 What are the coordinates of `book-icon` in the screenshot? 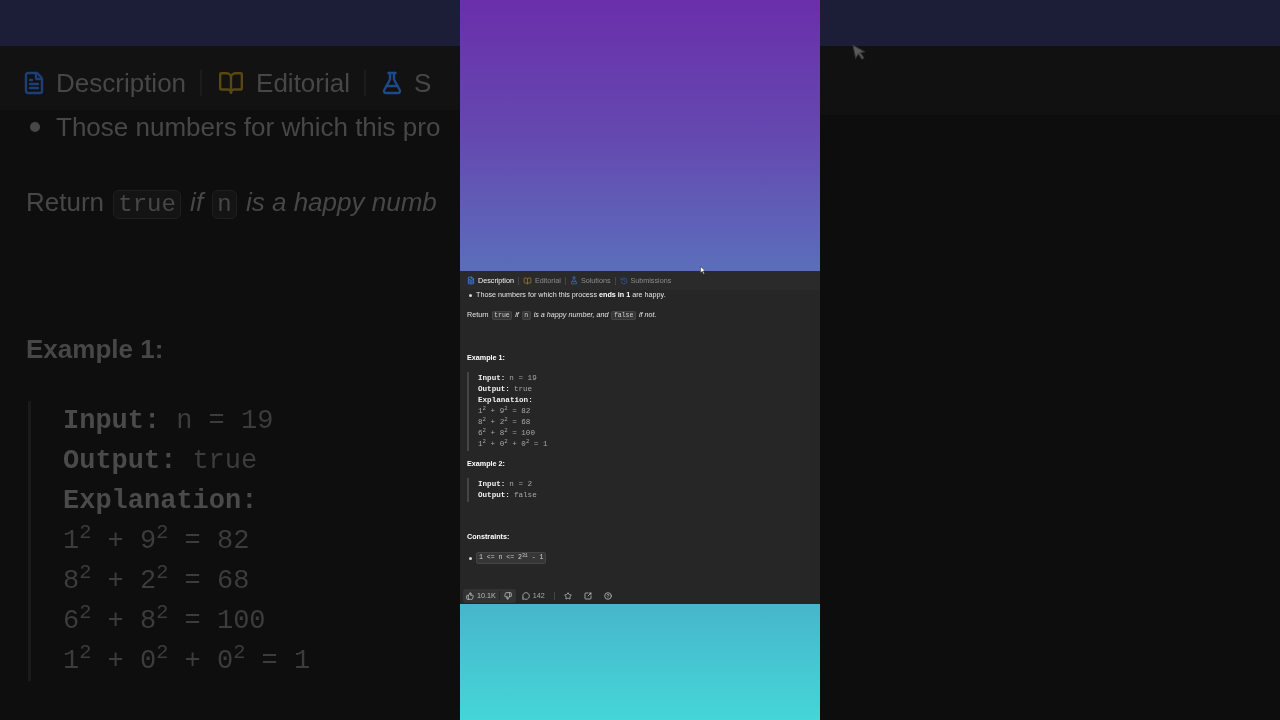 It's located at (527, 280).